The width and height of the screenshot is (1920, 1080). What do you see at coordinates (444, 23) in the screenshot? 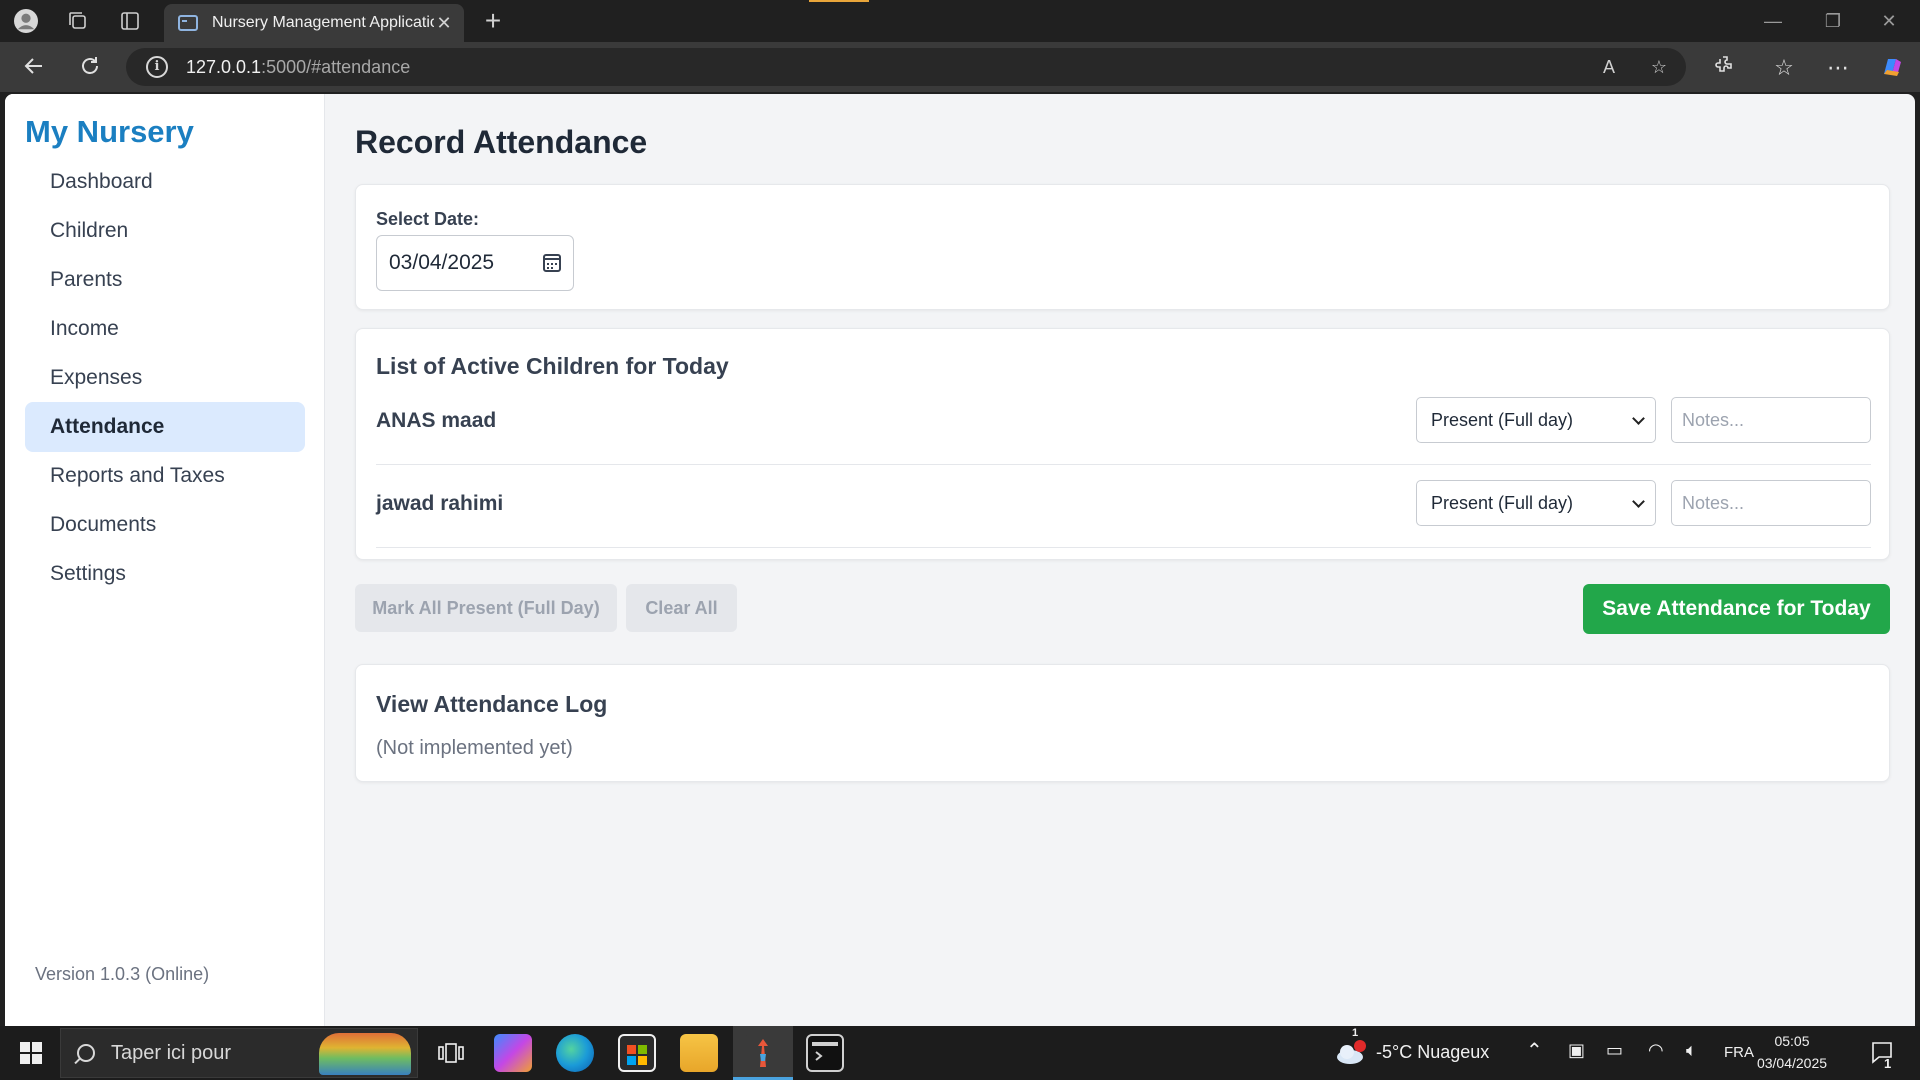
I see `close-tab-icon: ✕` at bounding box center [444, 23].